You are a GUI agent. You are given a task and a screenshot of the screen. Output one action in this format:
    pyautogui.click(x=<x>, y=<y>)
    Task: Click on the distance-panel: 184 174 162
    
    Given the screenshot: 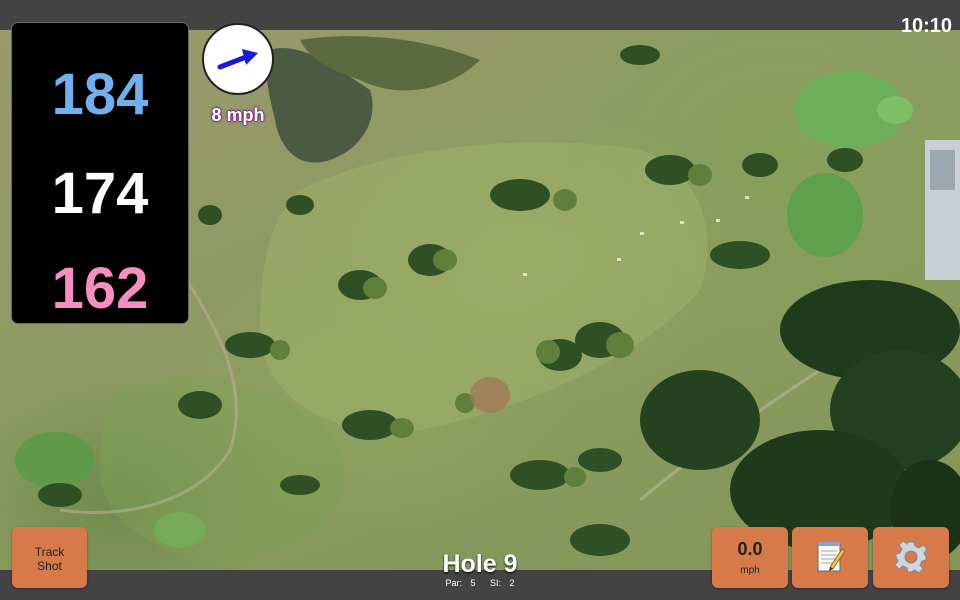 What is the action you would take?
    pyautogui.click(x=100, y=173)
    